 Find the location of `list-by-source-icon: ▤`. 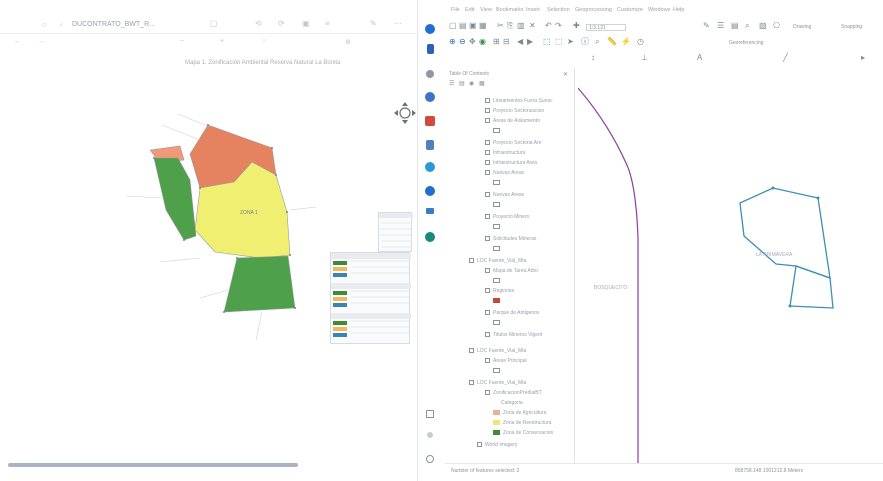

list-by-source-icon: ▤ is located at coordinates (462, 83).